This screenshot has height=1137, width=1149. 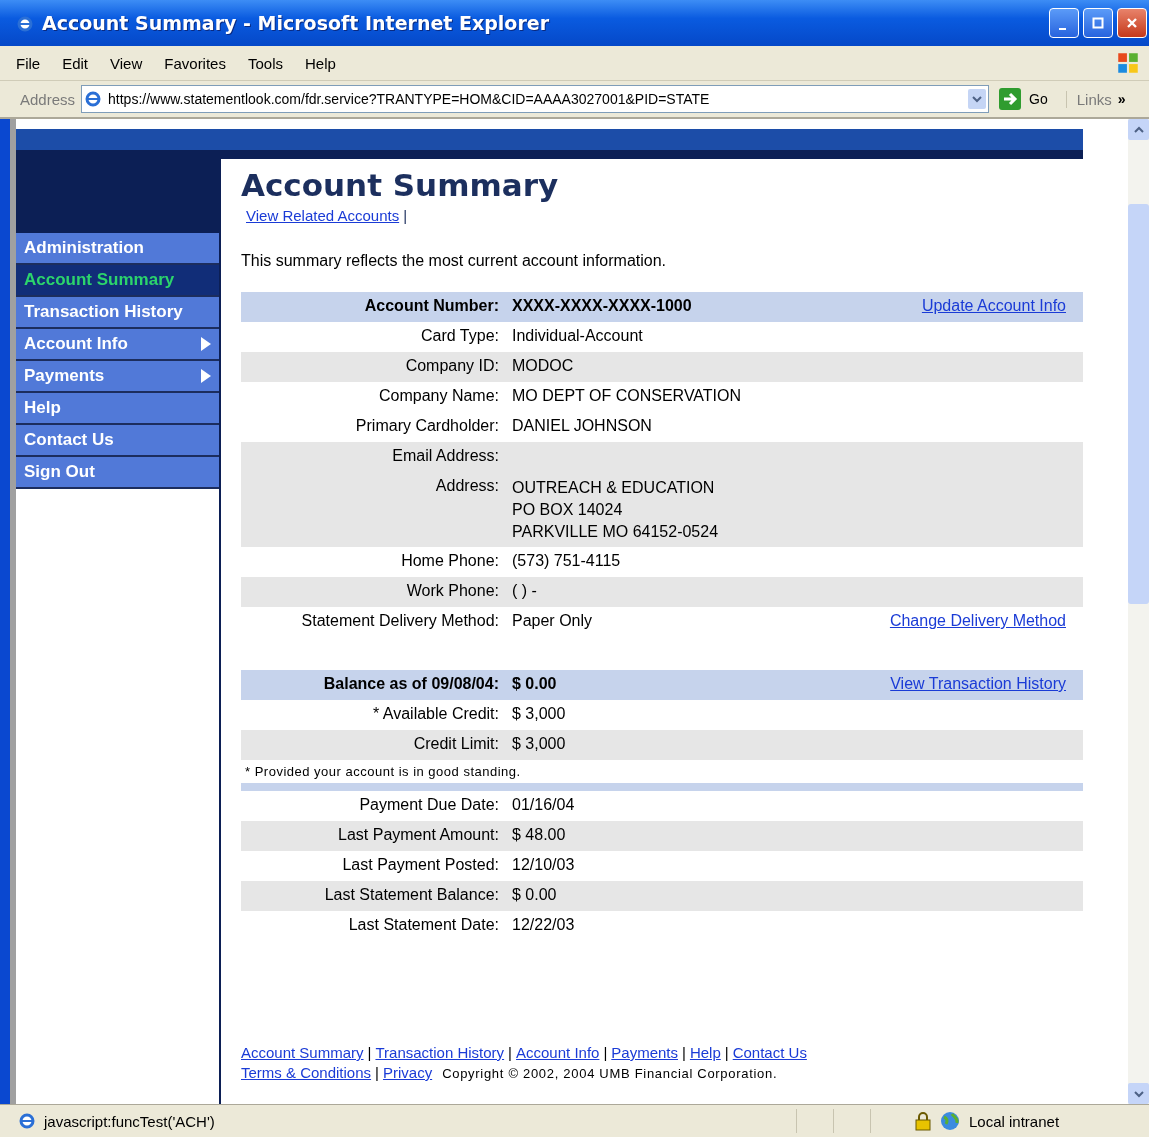 I want to click on security-zone: Local intranet, so click(x=1015, y=1121).